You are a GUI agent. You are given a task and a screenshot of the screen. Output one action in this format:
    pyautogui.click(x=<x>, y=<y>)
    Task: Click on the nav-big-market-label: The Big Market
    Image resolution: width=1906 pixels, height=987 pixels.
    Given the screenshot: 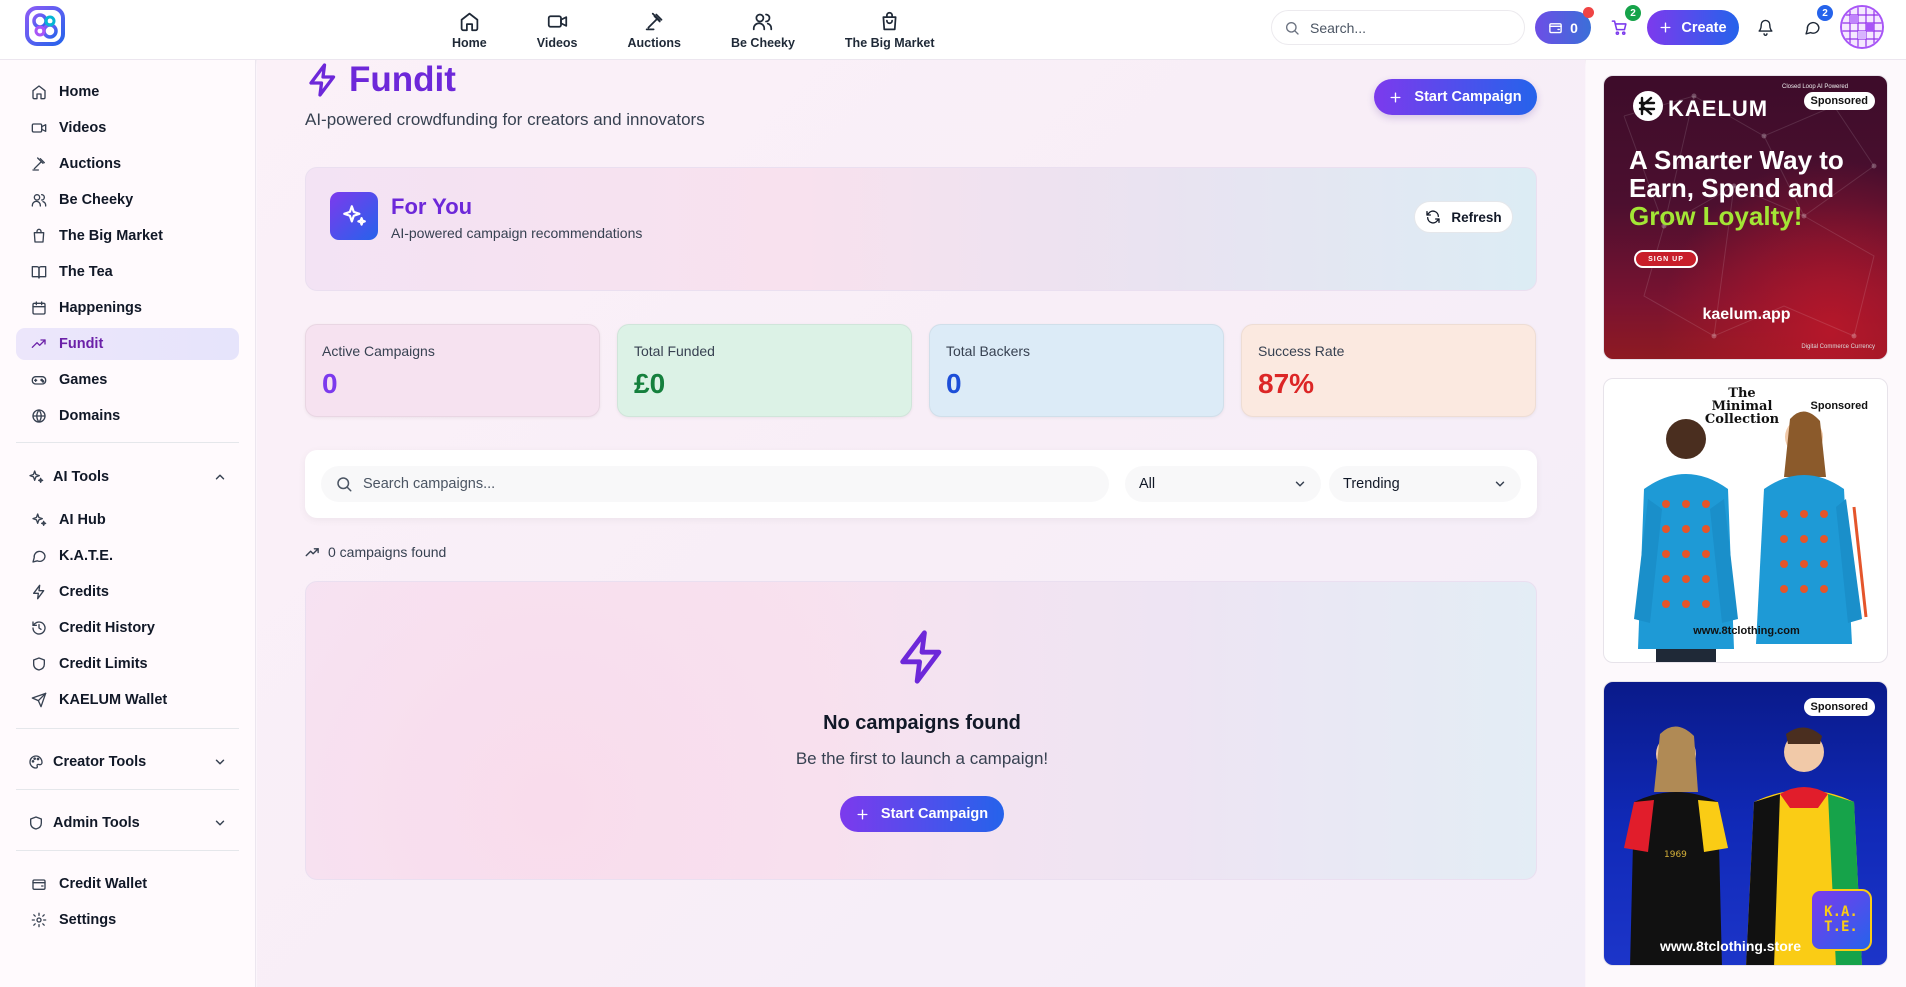 What is the action you would take?
    pyautogui.click(x=889, y=42)
    